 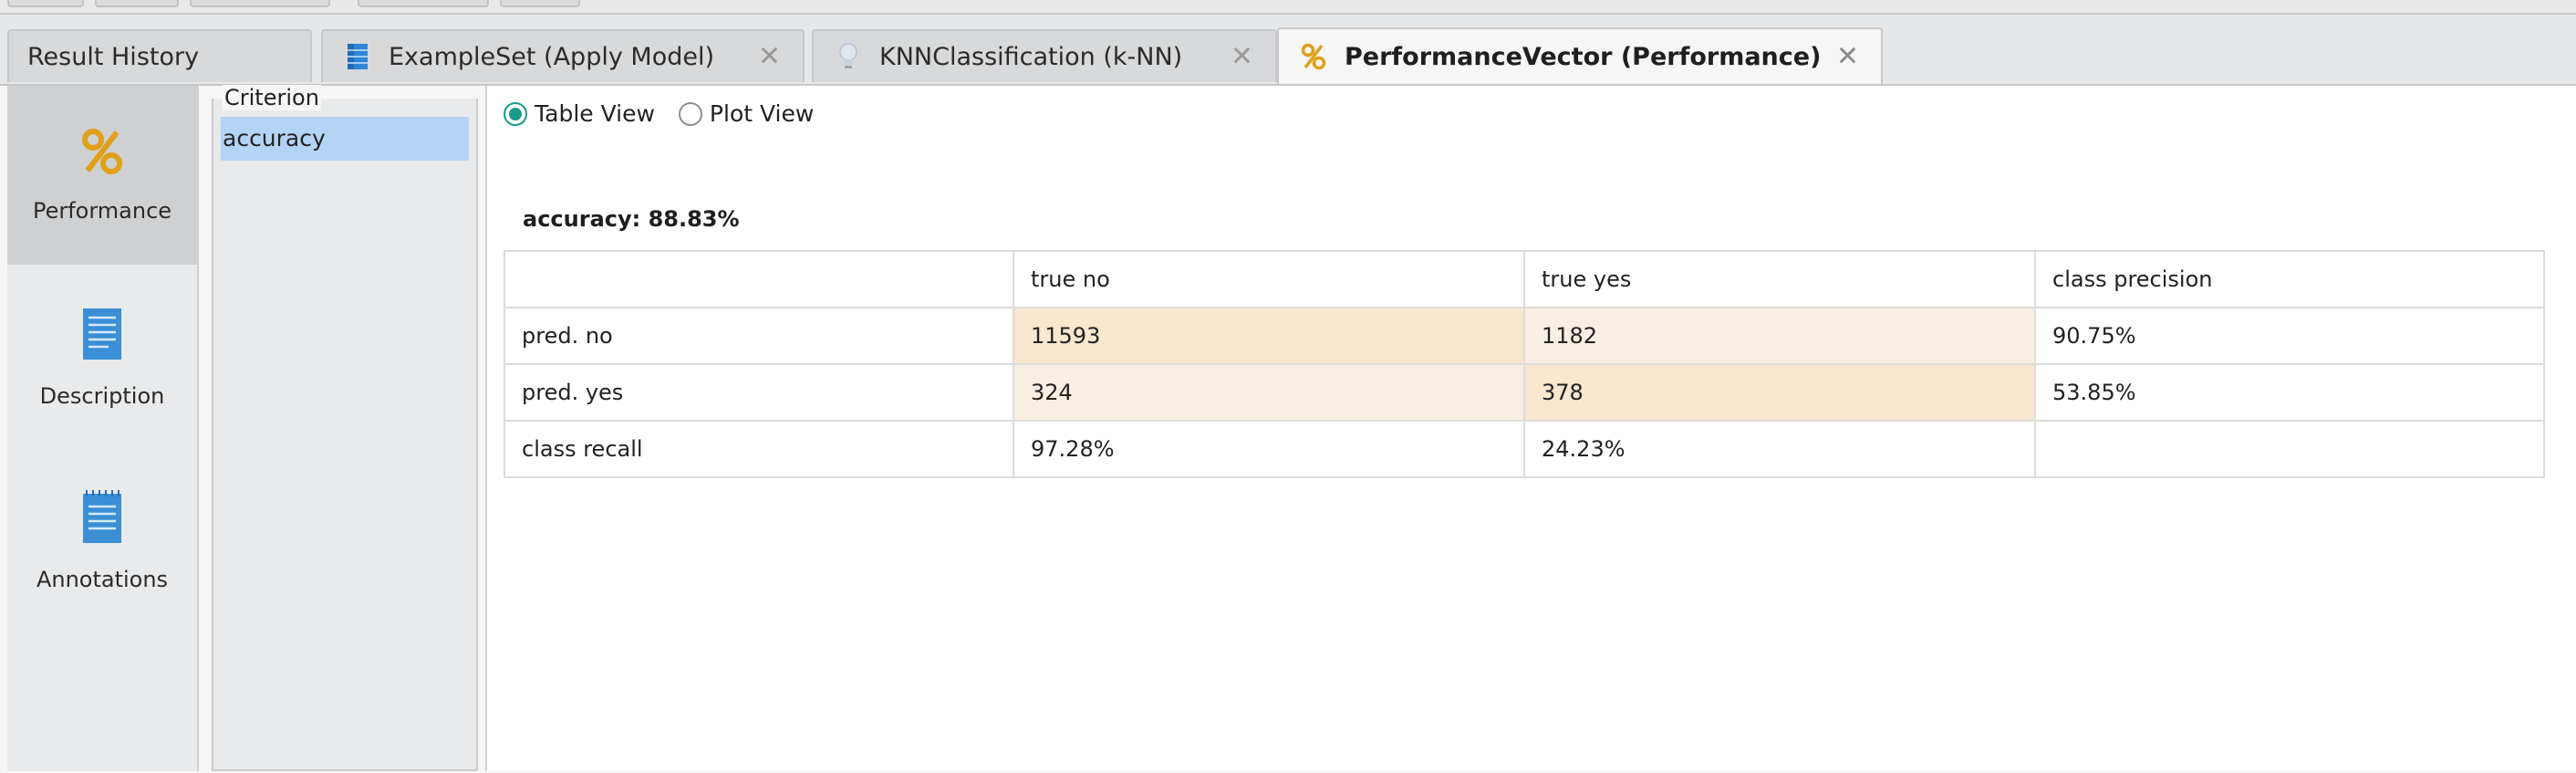 I want to click on table-view-radio: Table View, so click(x=579, y=113).